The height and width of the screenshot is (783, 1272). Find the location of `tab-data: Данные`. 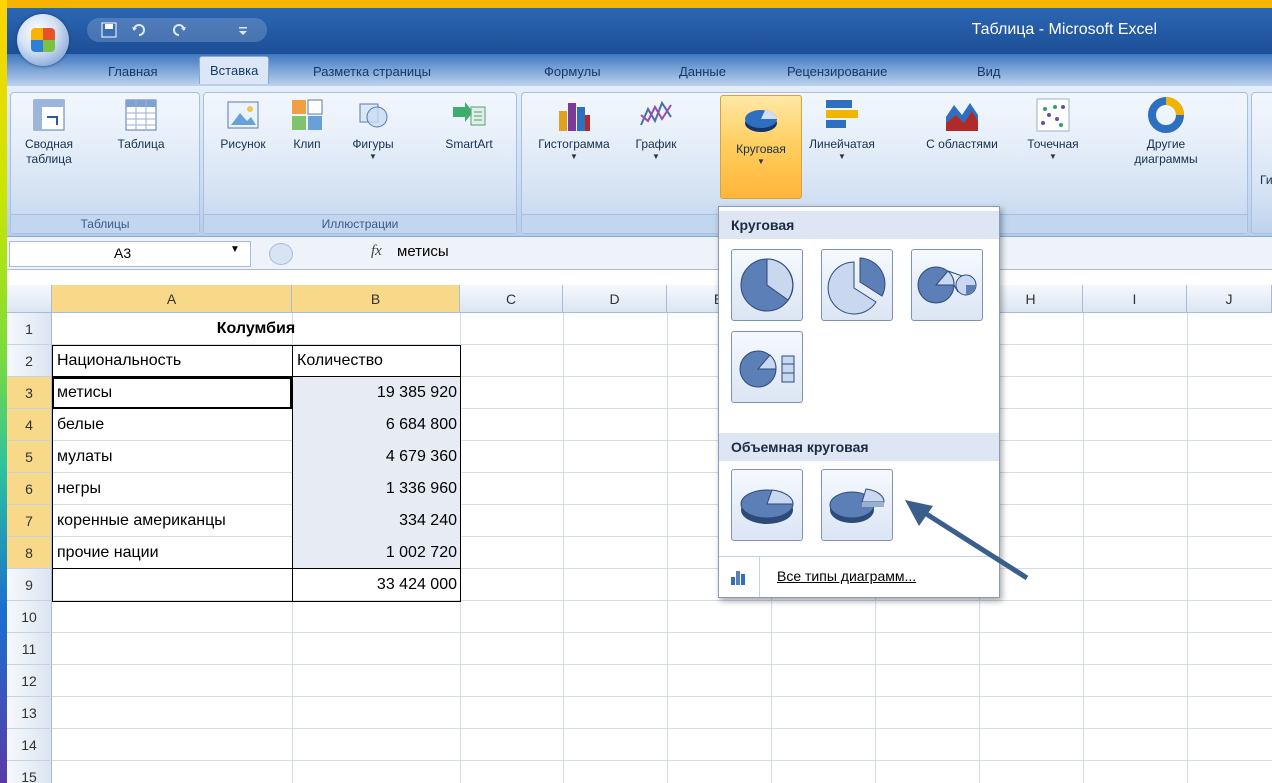

tab-data: Данные is located at coordinates (702, 71).